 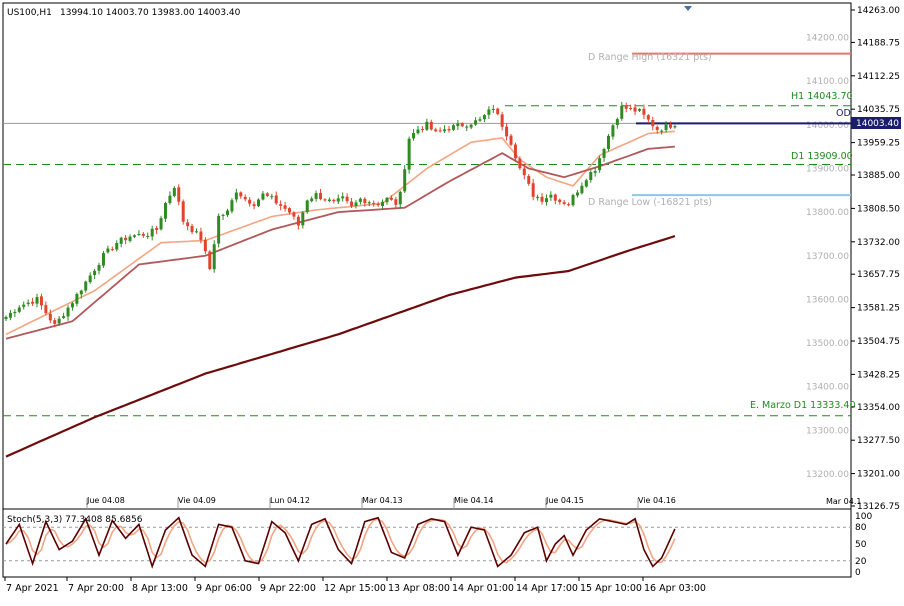 What do you see at coordinates (290, 500) in the screenshot?
I see `date-mark-label: Lun 04.12` at bounding box center [290, 500].